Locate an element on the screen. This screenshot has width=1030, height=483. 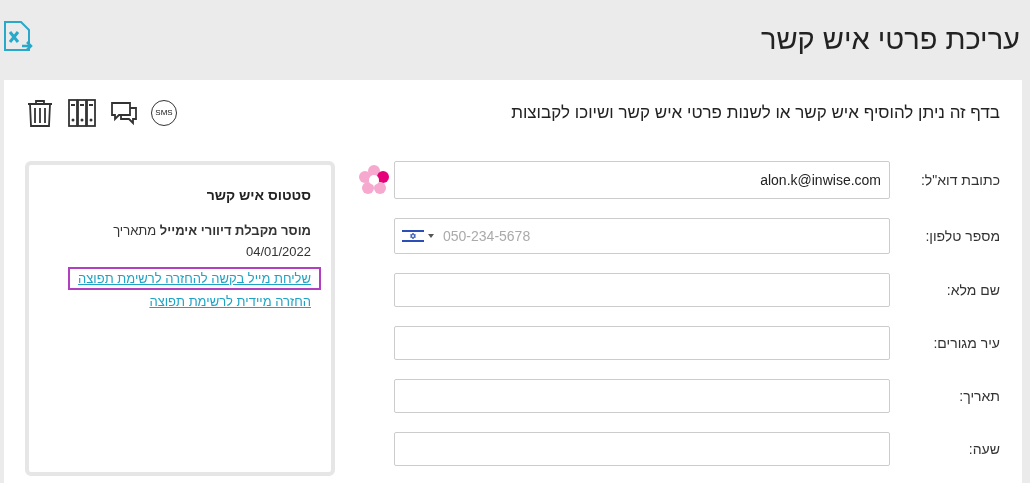
field-label: שם מלא: is located at coordinates (972, 290).